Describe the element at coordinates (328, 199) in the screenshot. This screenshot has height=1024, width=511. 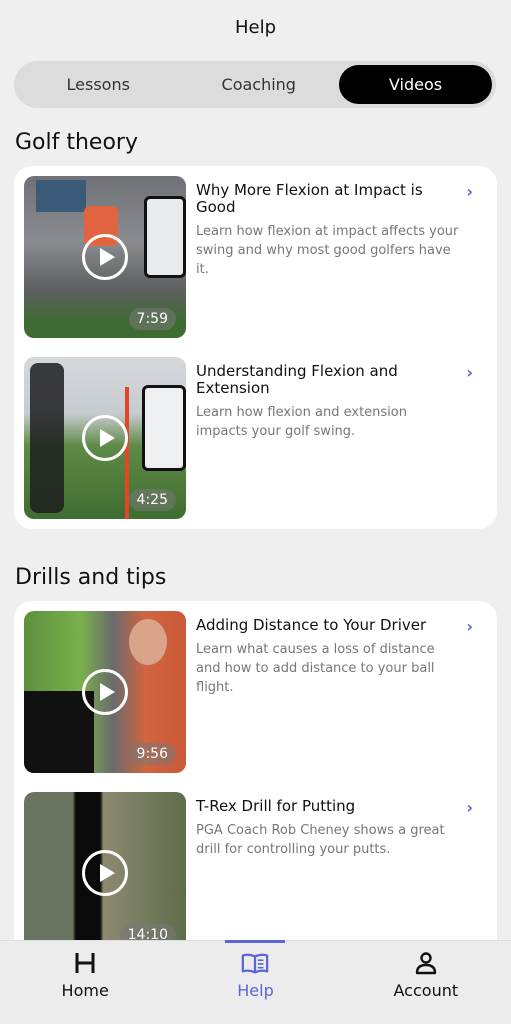
I see `video-title: Why More Flexion at Impact is Good` at that location.